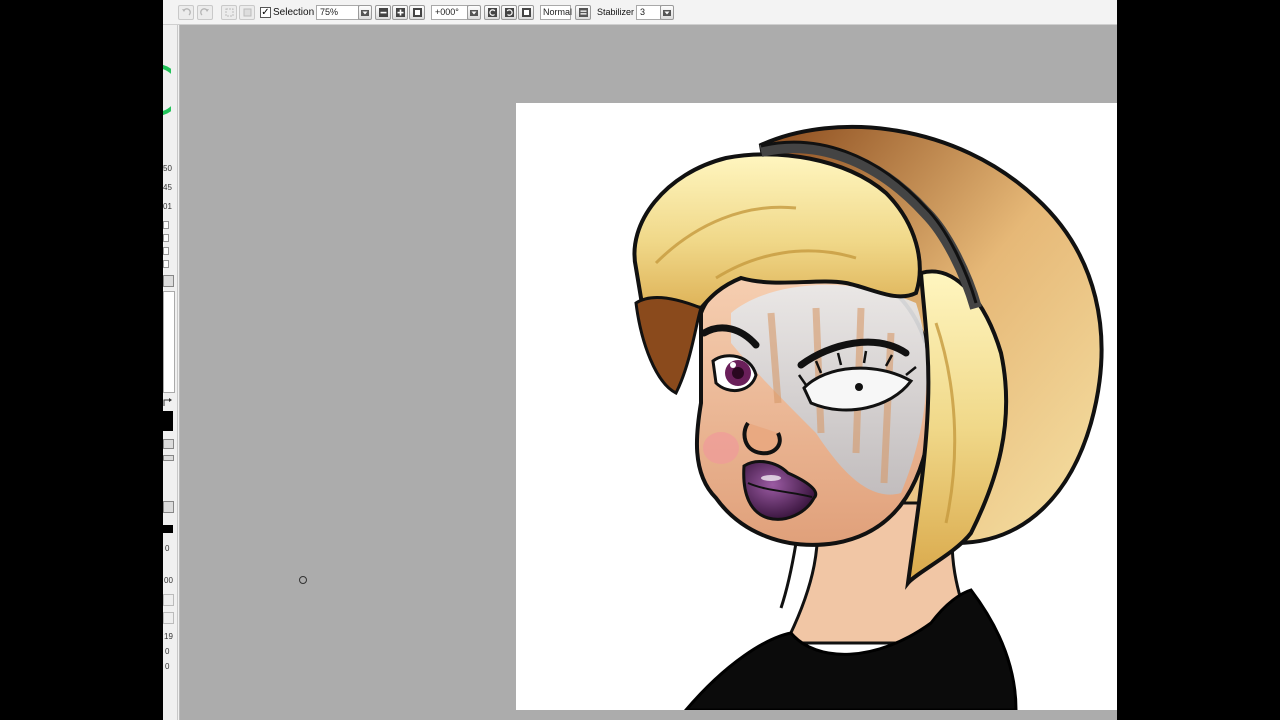  I want to click on undo-button, so click(186, 12).